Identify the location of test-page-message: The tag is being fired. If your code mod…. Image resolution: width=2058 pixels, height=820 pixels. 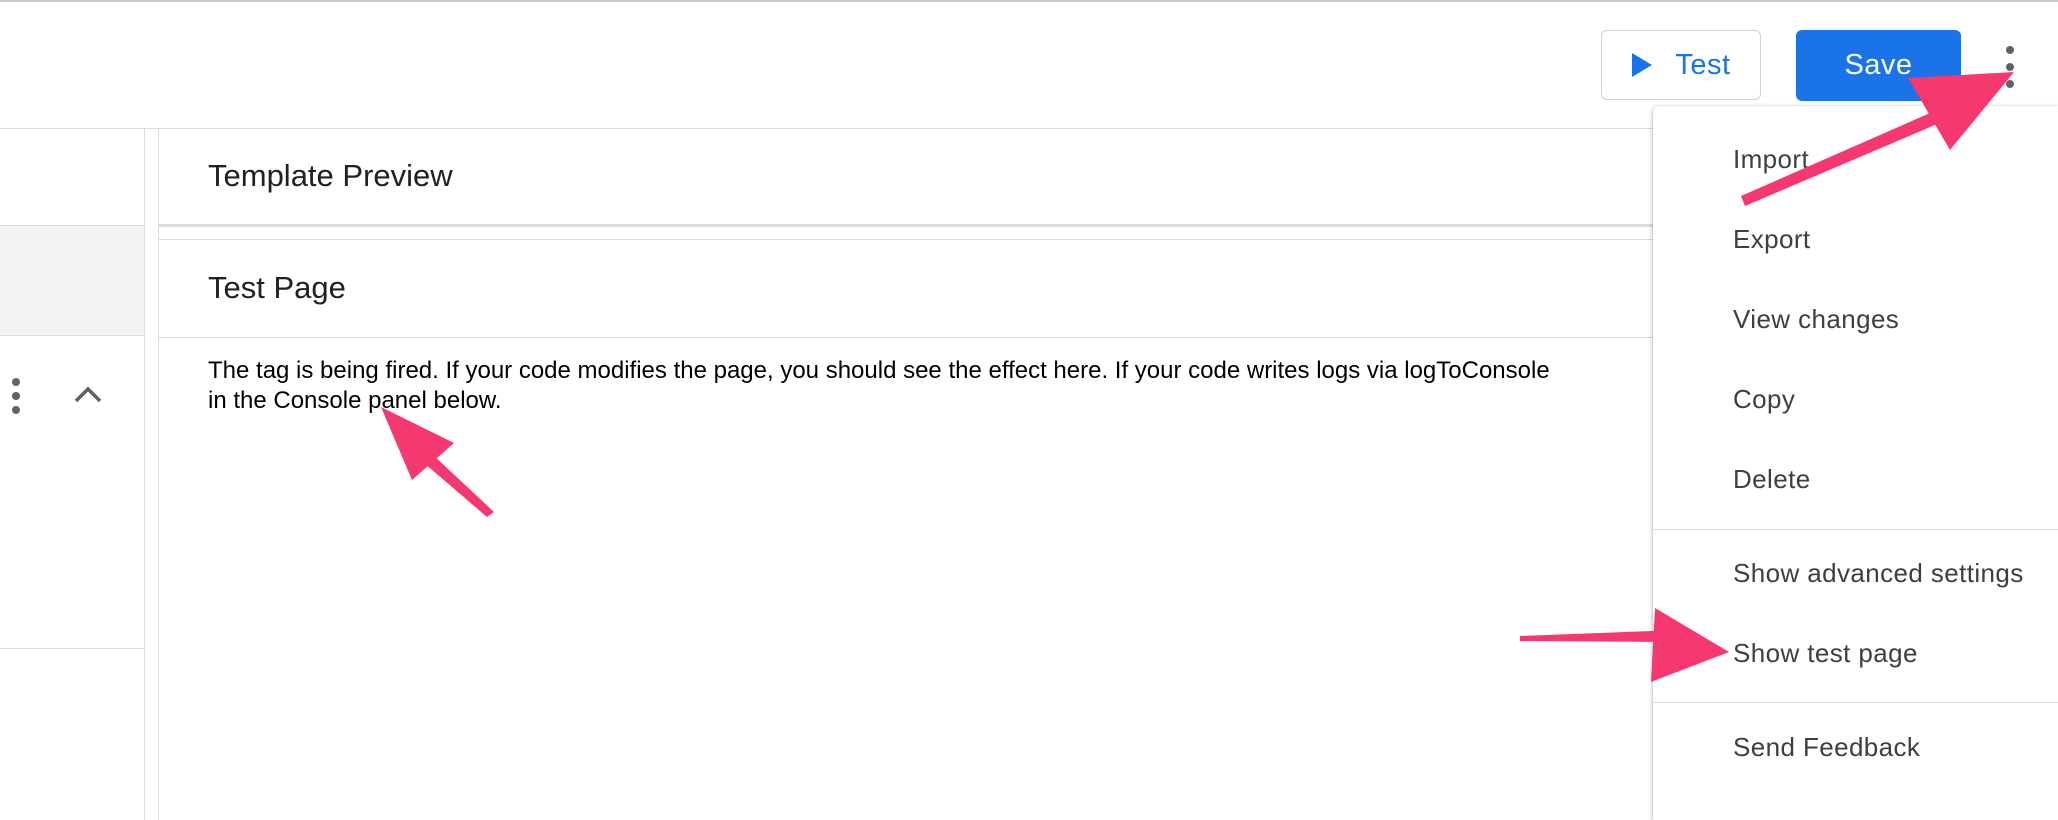
(938, 386).